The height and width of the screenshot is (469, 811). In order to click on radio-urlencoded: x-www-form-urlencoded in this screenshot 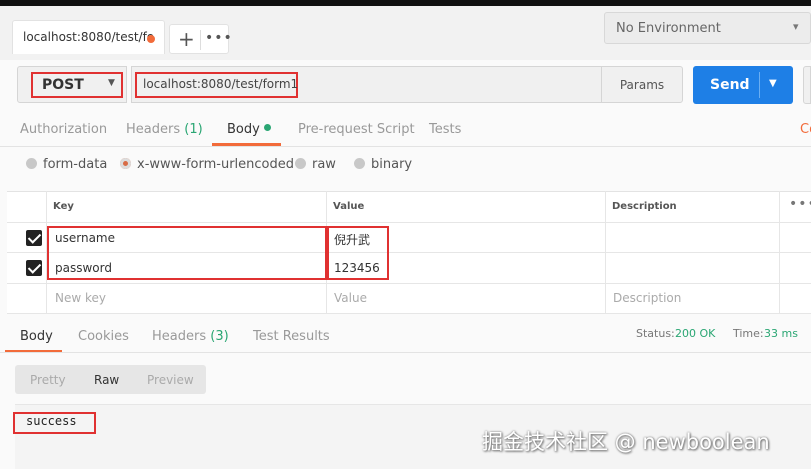, I will do `click(207, 167)`.